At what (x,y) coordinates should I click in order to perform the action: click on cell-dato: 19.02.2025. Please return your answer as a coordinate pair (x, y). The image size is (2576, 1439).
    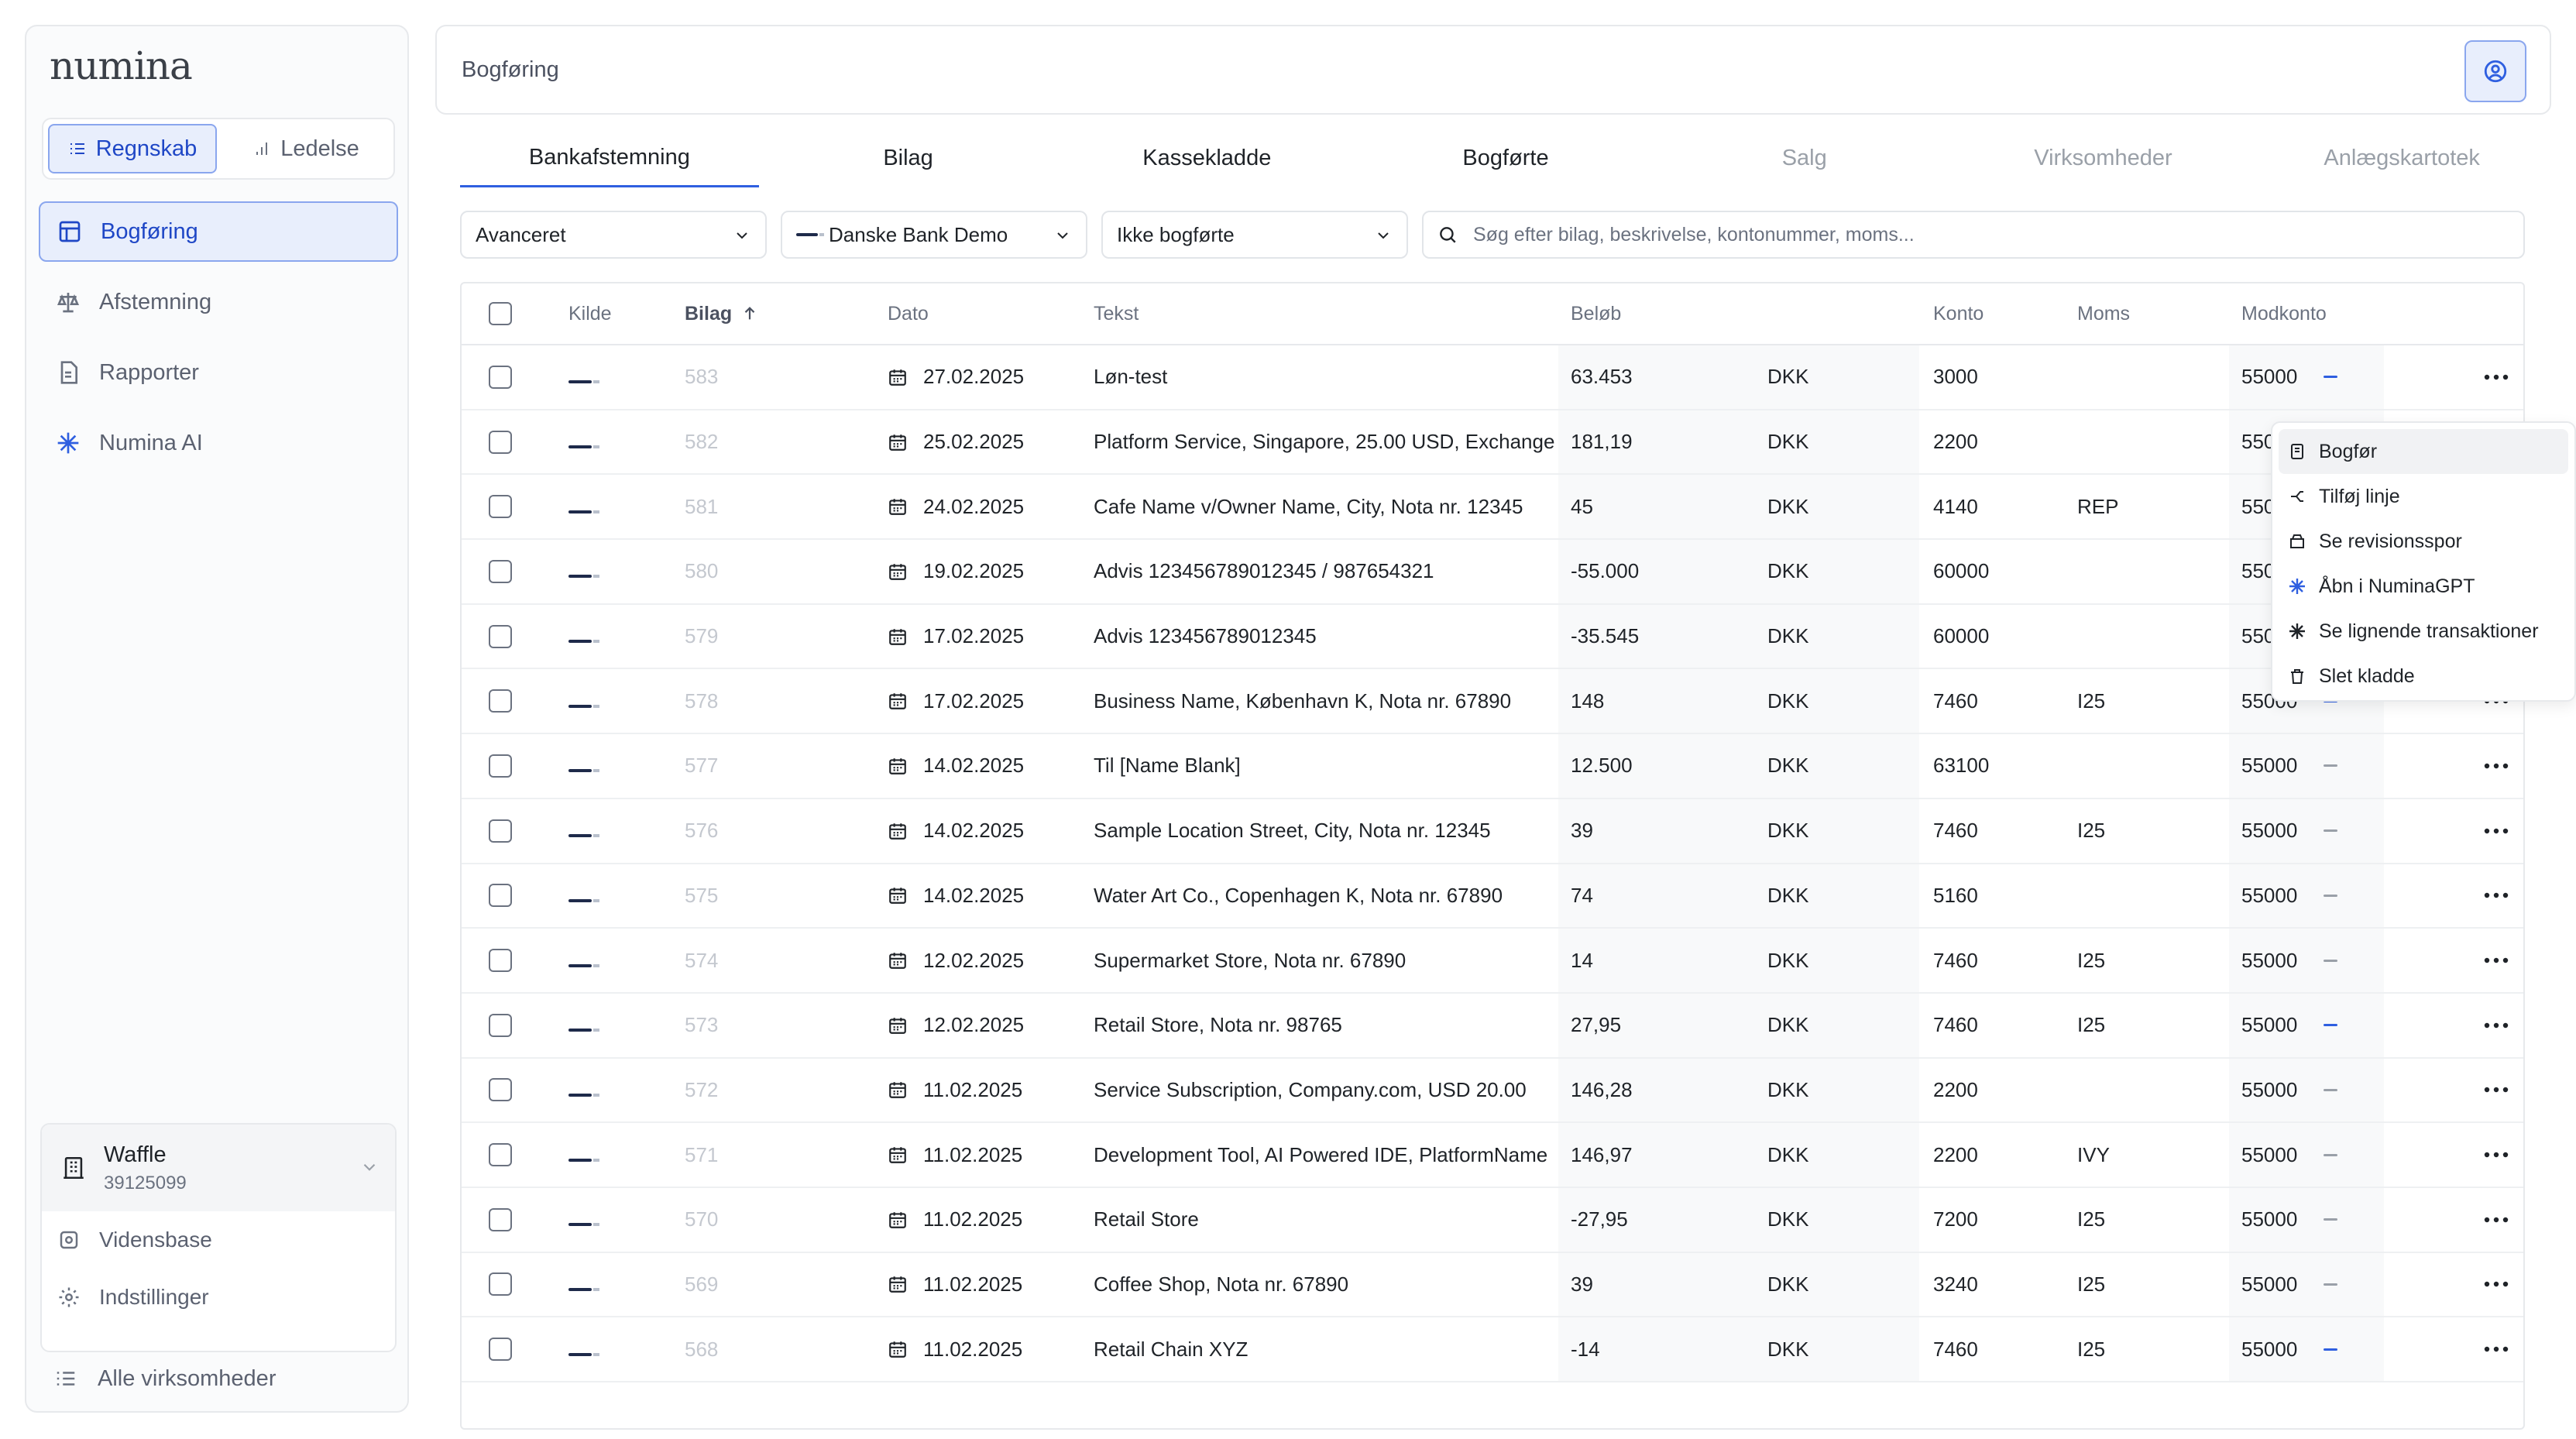
    Looking at the image, I should click on (991, 571).